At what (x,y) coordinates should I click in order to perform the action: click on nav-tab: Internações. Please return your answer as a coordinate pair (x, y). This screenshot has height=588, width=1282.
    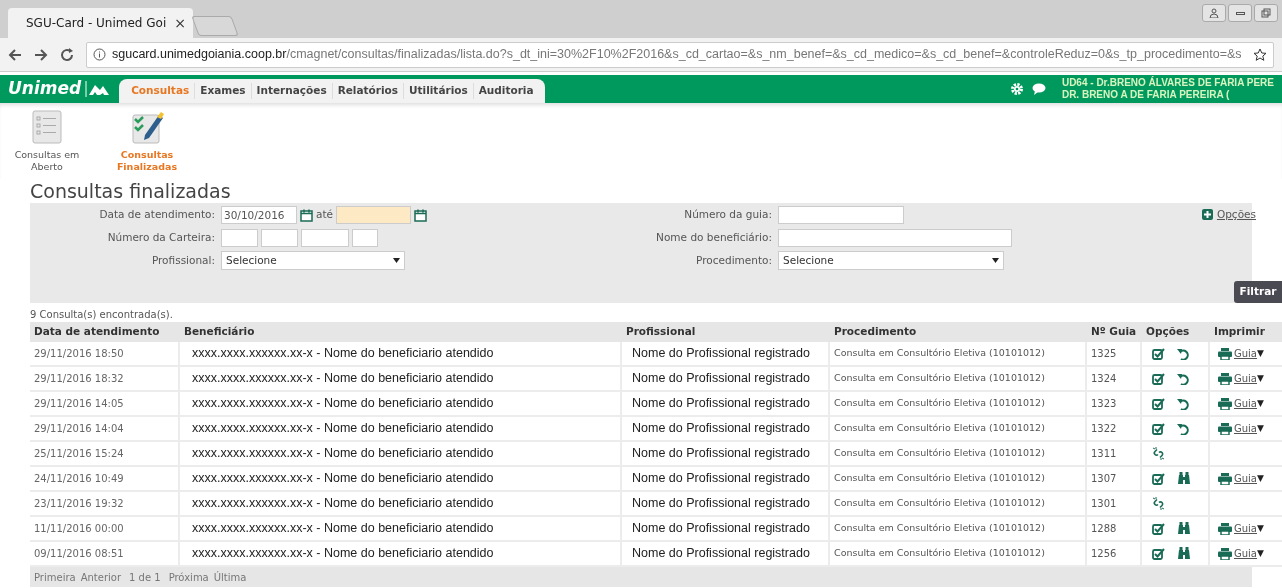
    Looking at the image, I should click on (291, 91).